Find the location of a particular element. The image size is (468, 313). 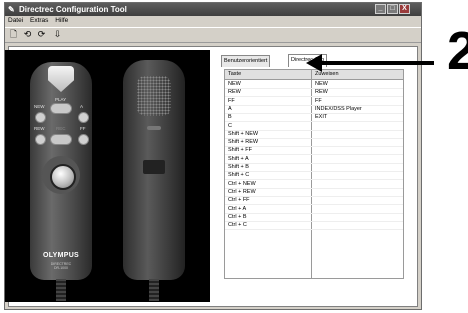

clip-slot is located at coordinates (154, 167).